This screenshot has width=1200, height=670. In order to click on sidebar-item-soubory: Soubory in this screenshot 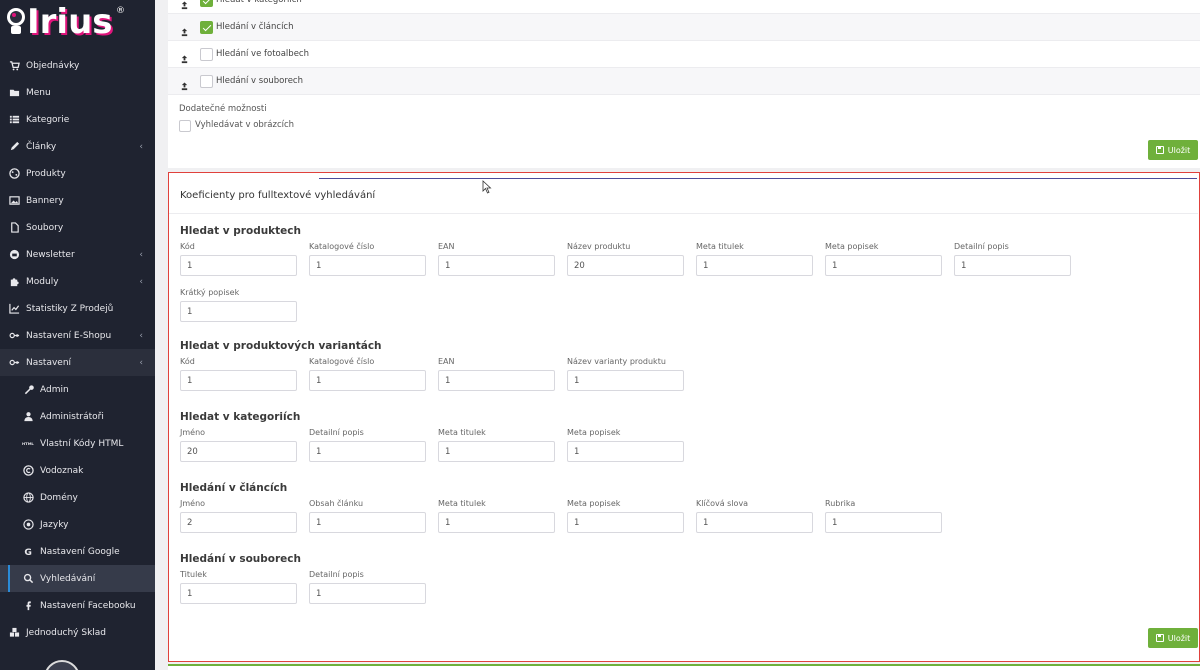, I will do `click(77, 227)`.